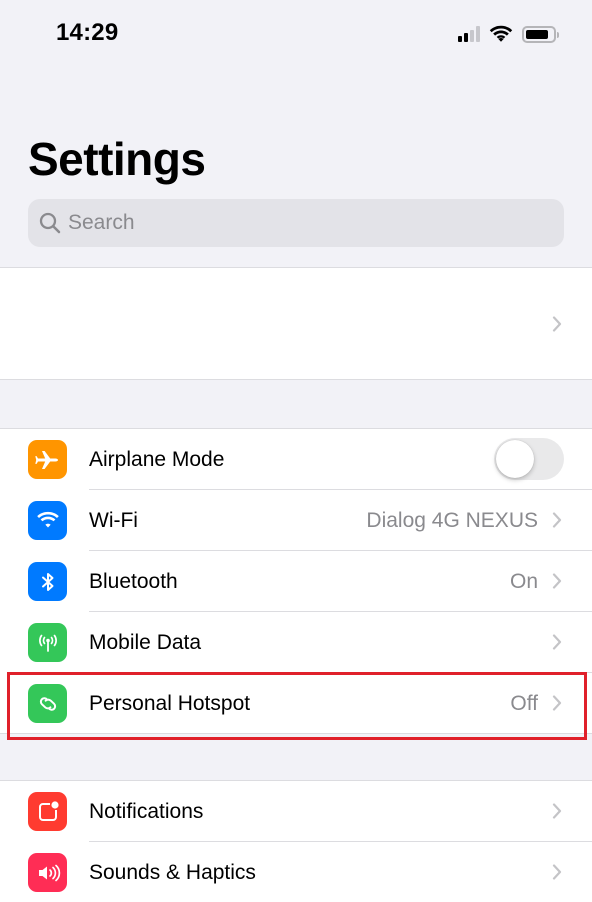 Image resolution: width=592 pixels, height=902 pixels. What do you see at coordinates (170, 703) in the screenshot?
I see `personal-hotspot-label: Personal Hotspot` at bounding box center [170, 703].